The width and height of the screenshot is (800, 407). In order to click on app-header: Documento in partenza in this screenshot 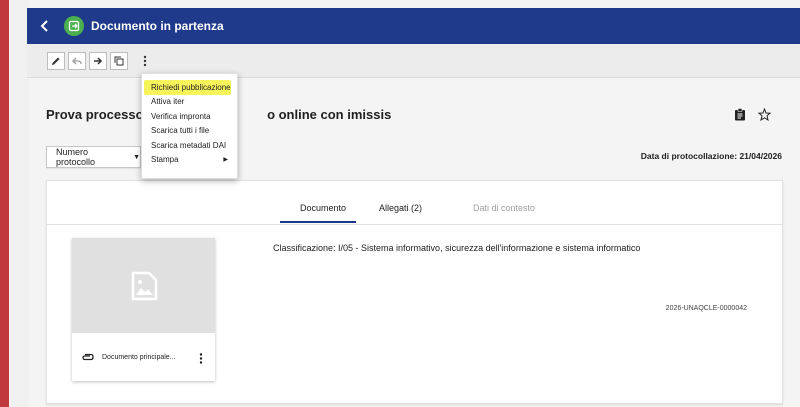, I will do `click(413, 26)`.